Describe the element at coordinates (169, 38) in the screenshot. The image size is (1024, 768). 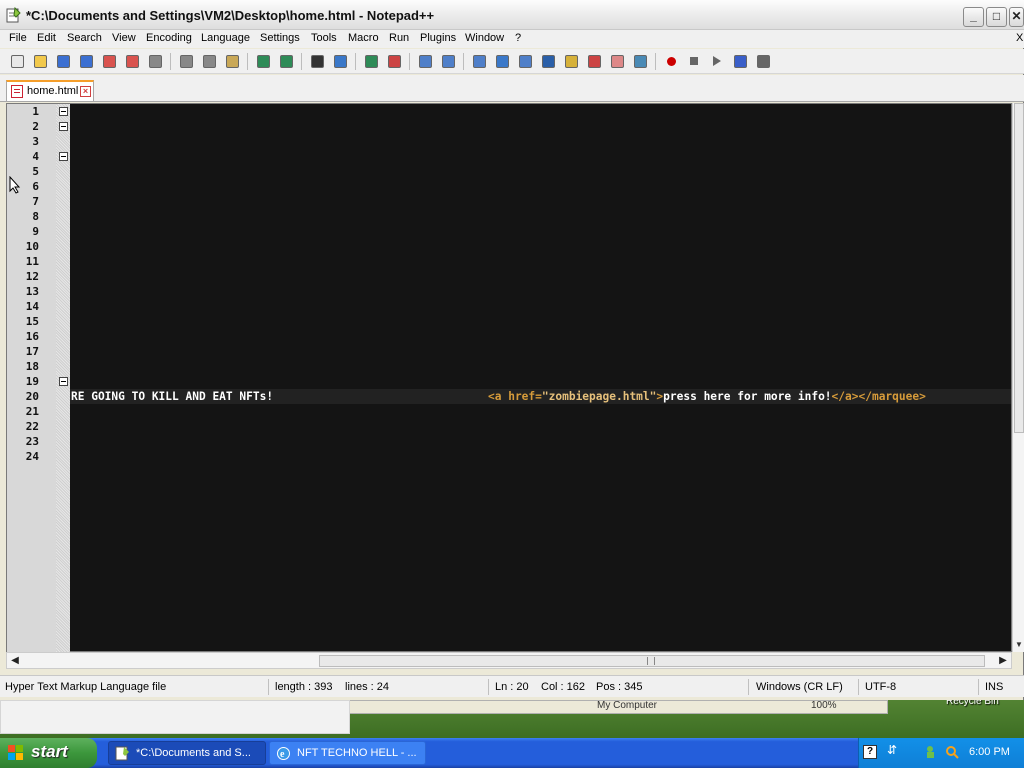
I see `menu-encoding: Encoding` at that location.